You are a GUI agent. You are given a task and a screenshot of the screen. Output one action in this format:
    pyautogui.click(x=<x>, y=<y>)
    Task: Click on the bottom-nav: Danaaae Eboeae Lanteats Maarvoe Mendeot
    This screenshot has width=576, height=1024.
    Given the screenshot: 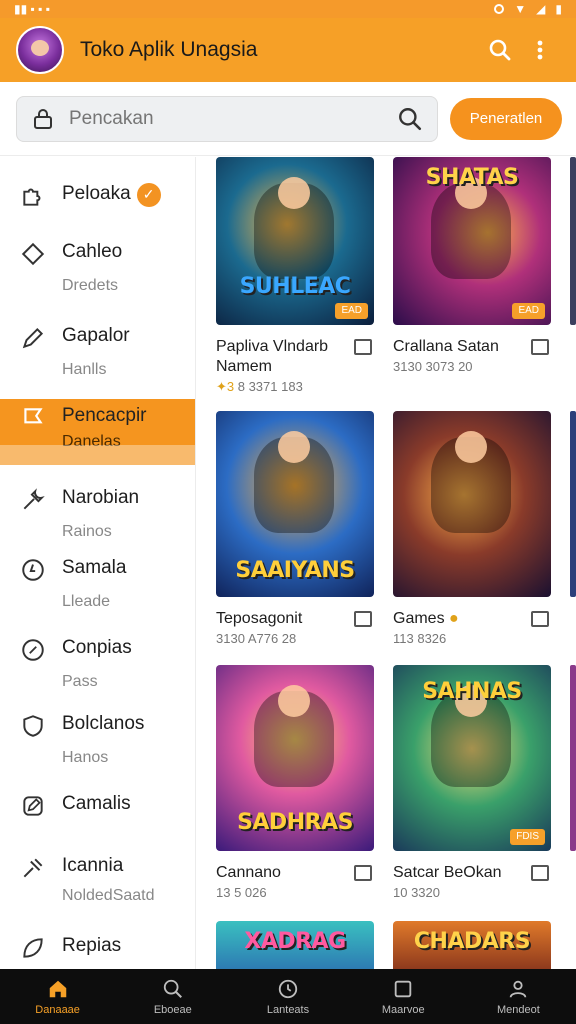 What is the action you would take?
    pyautogui.click(x=288, y=996)
    